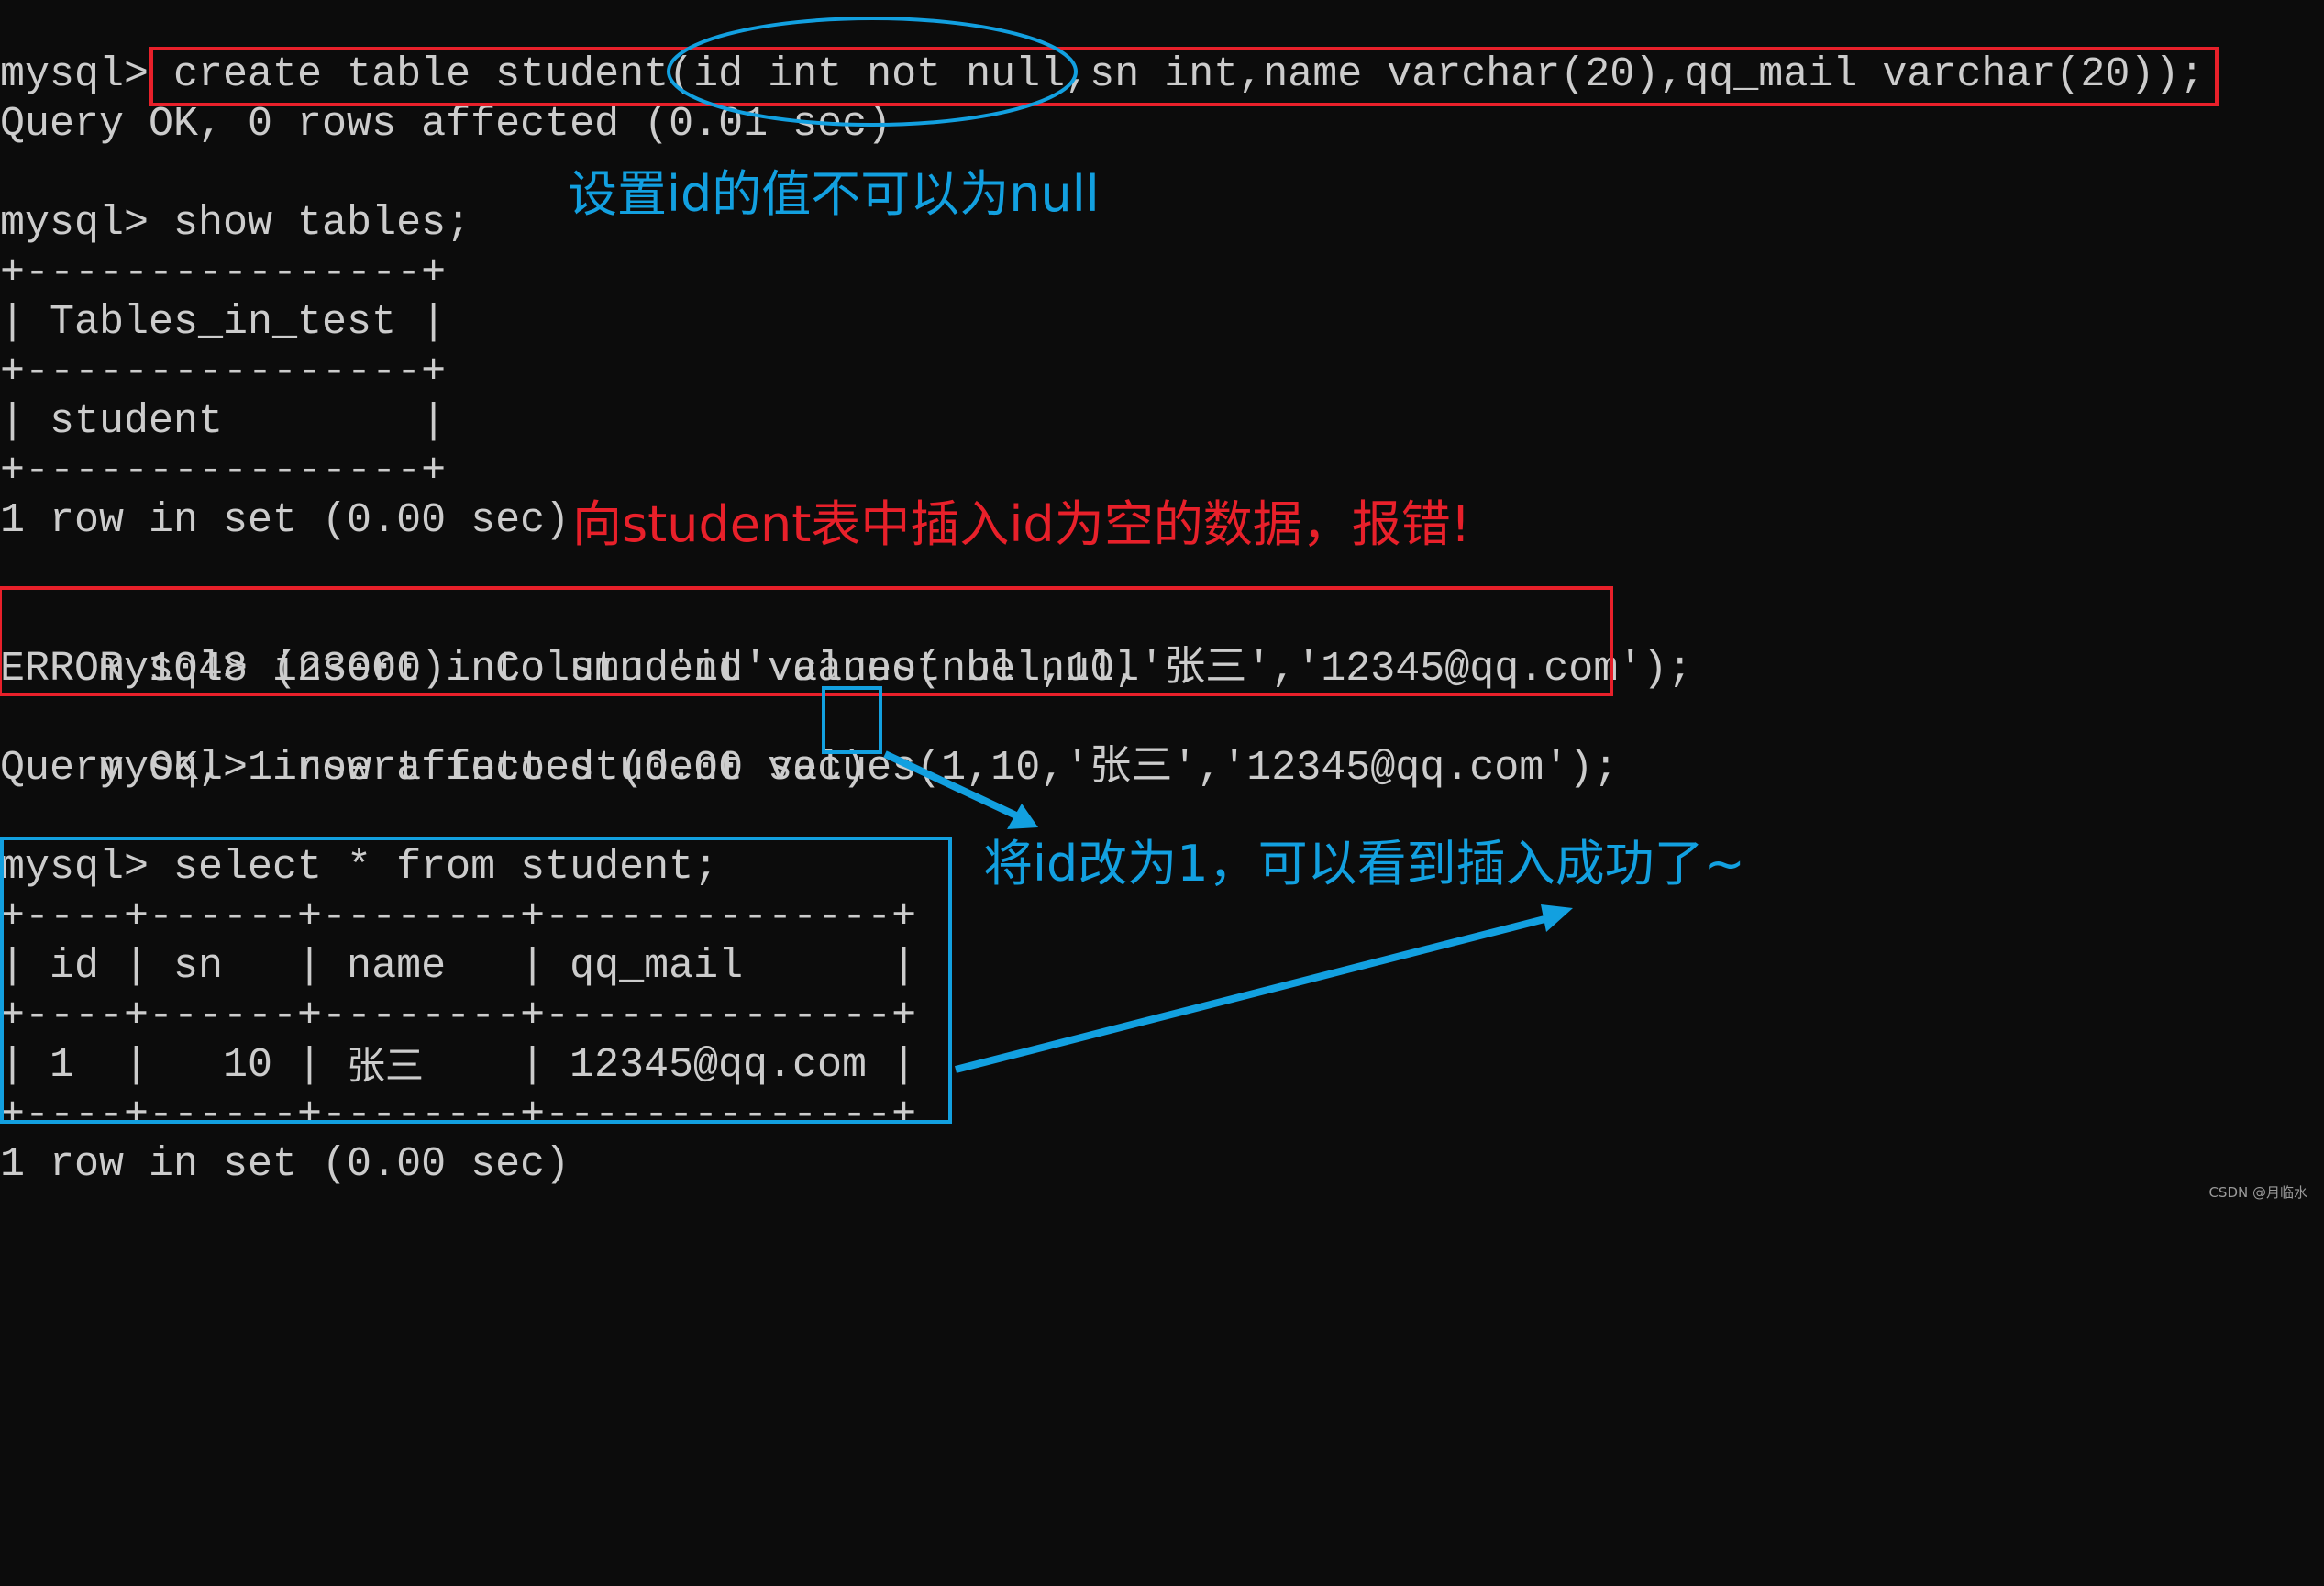 This screenshot has width=2324, height=1586. Describe the element at coordinates (2257, 1192) in the screenshot. I see `watermark: CSDN @月临水` at that location.